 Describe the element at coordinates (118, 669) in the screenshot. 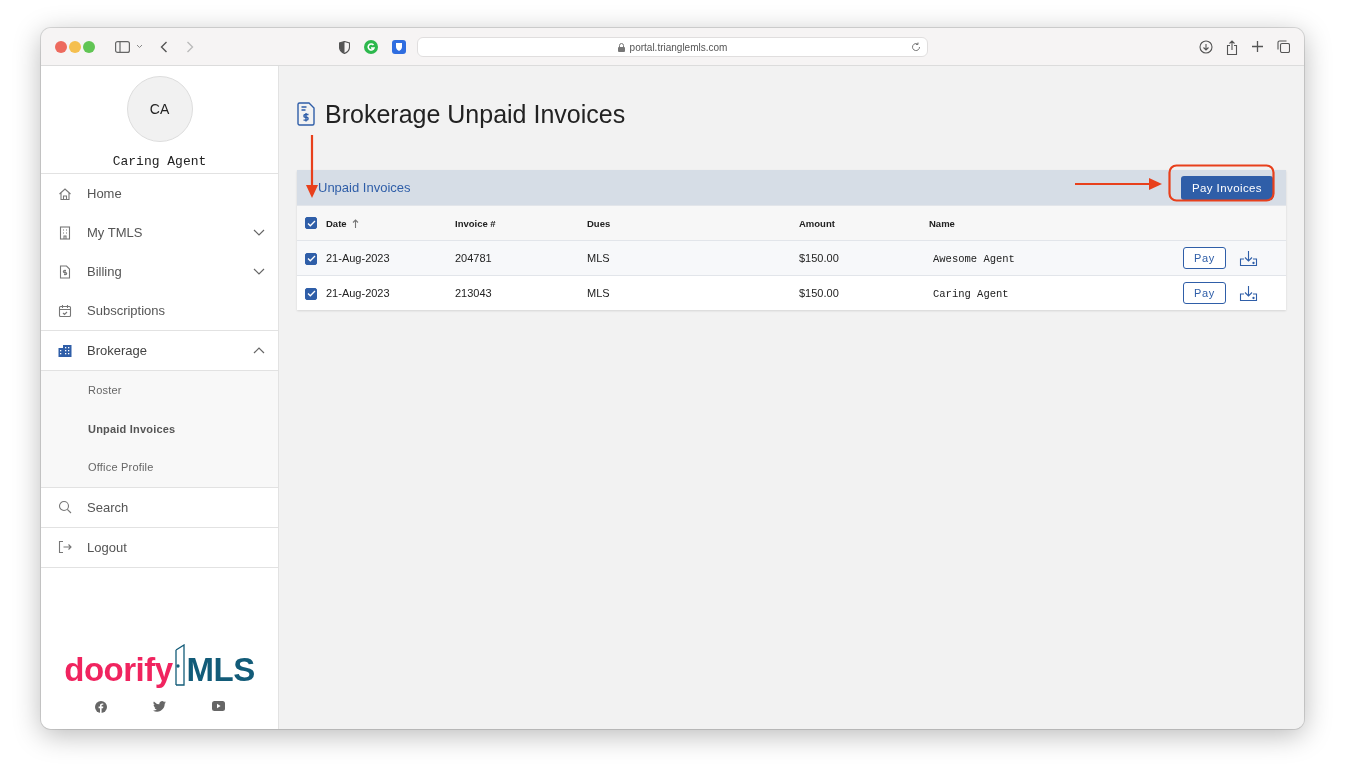

I see `logo-text: doorify` at that location.